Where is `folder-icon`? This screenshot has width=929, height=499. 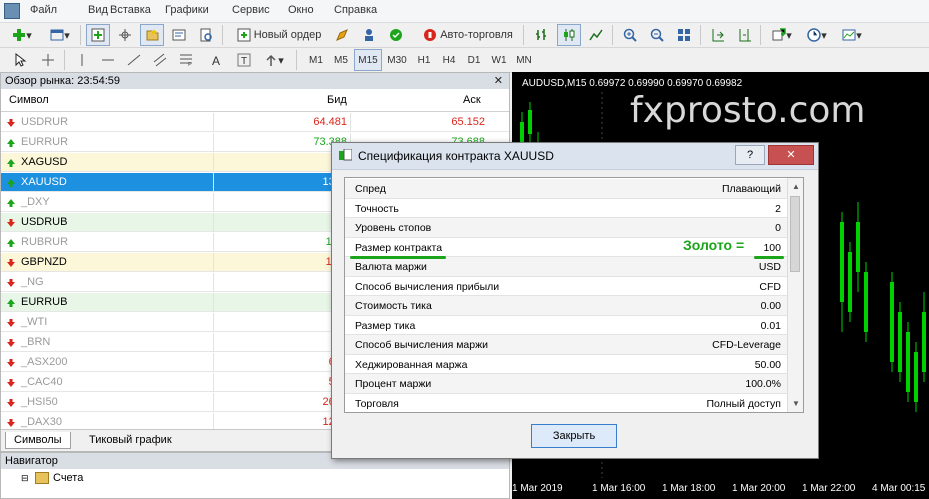 folder-icon is located at coordinates (42, 478).